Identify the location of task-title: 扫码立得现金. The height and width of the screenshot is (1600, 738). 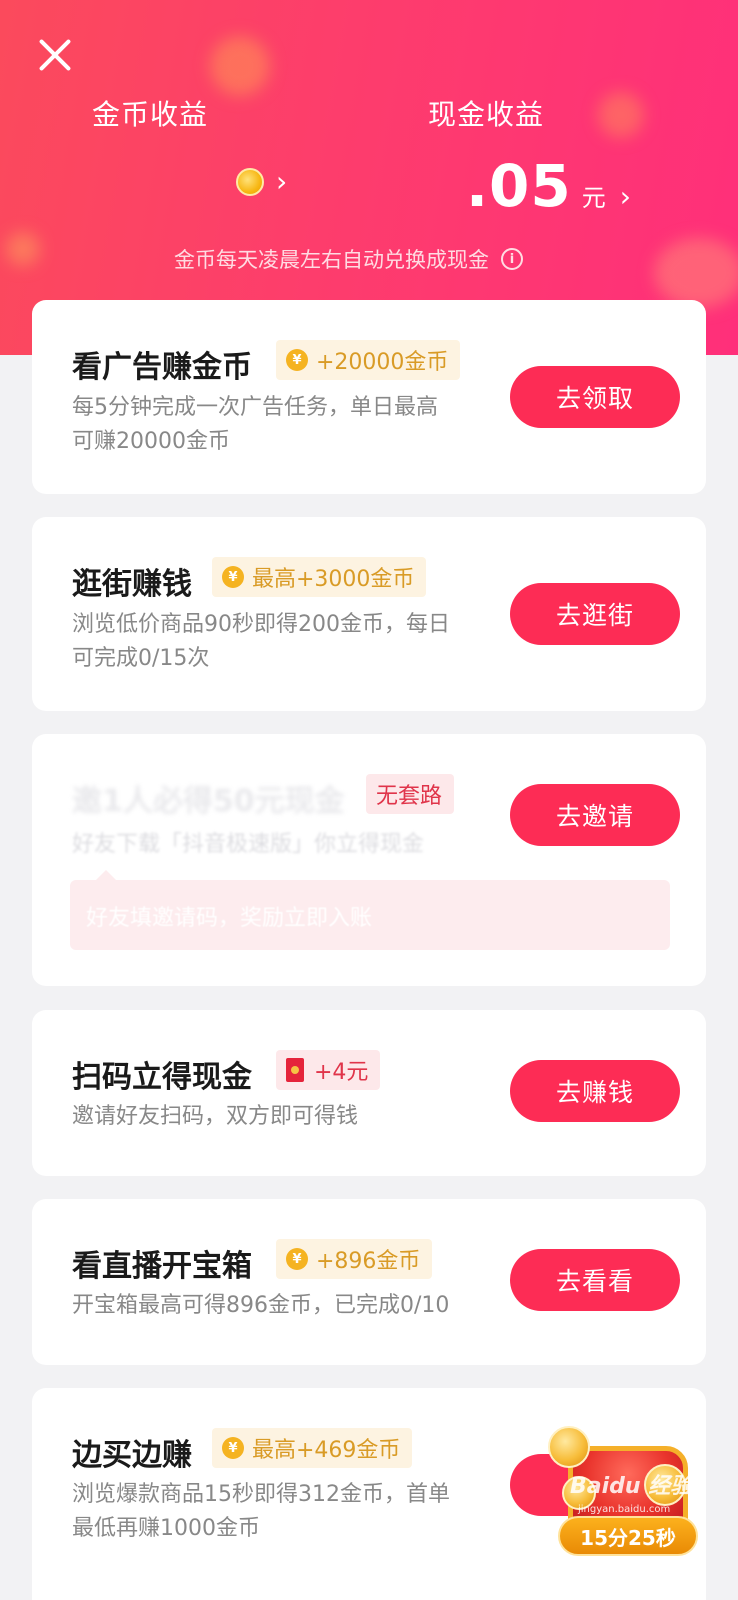
(162, 1077).